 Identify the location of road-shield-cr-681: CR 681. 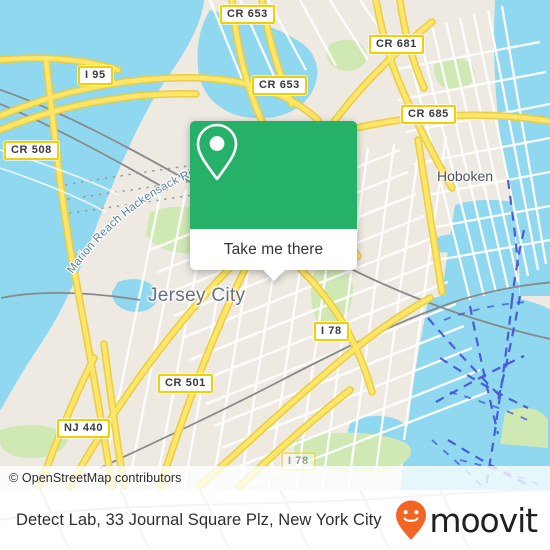
(396, 44).